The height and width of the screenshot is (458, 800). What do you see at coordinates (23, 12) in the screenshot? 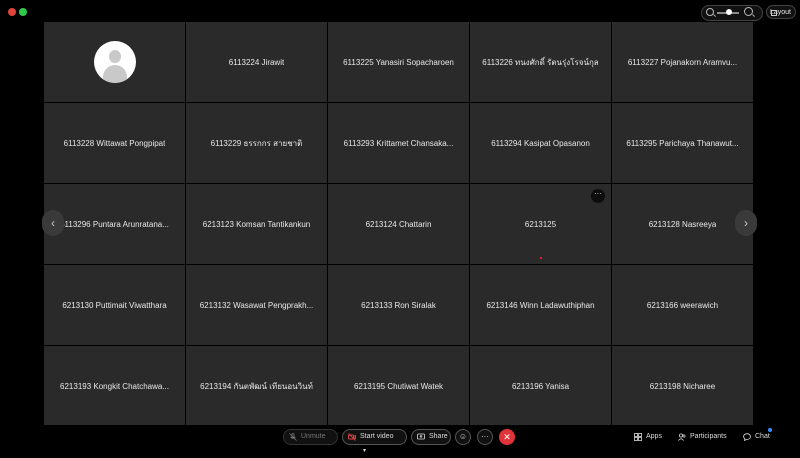
I see `maximize-window-button` at bounding box center [23, 12].